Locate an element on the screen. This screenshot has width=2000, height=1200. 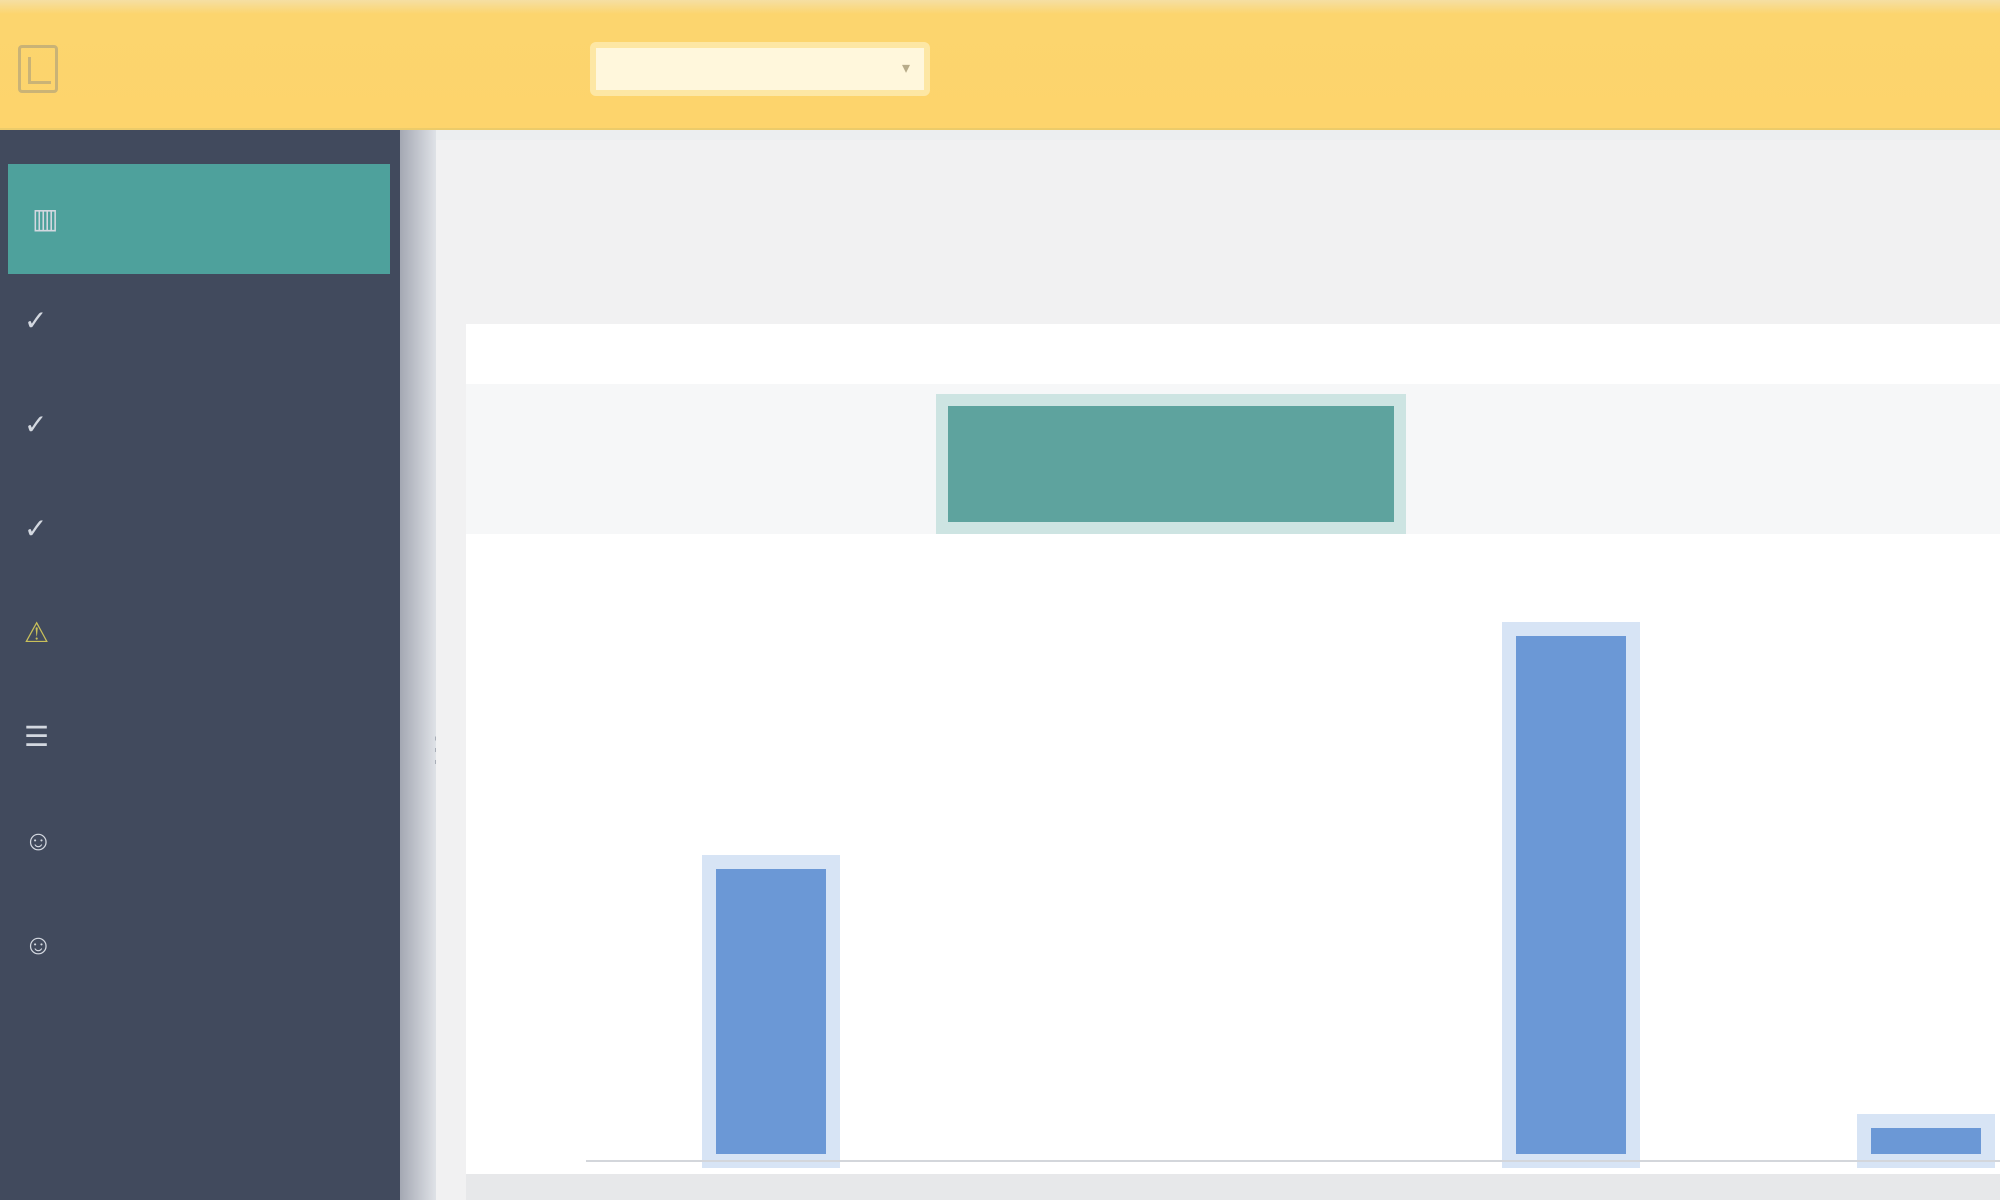
sidebar-resize-handle is located at coordinates (418, 665).